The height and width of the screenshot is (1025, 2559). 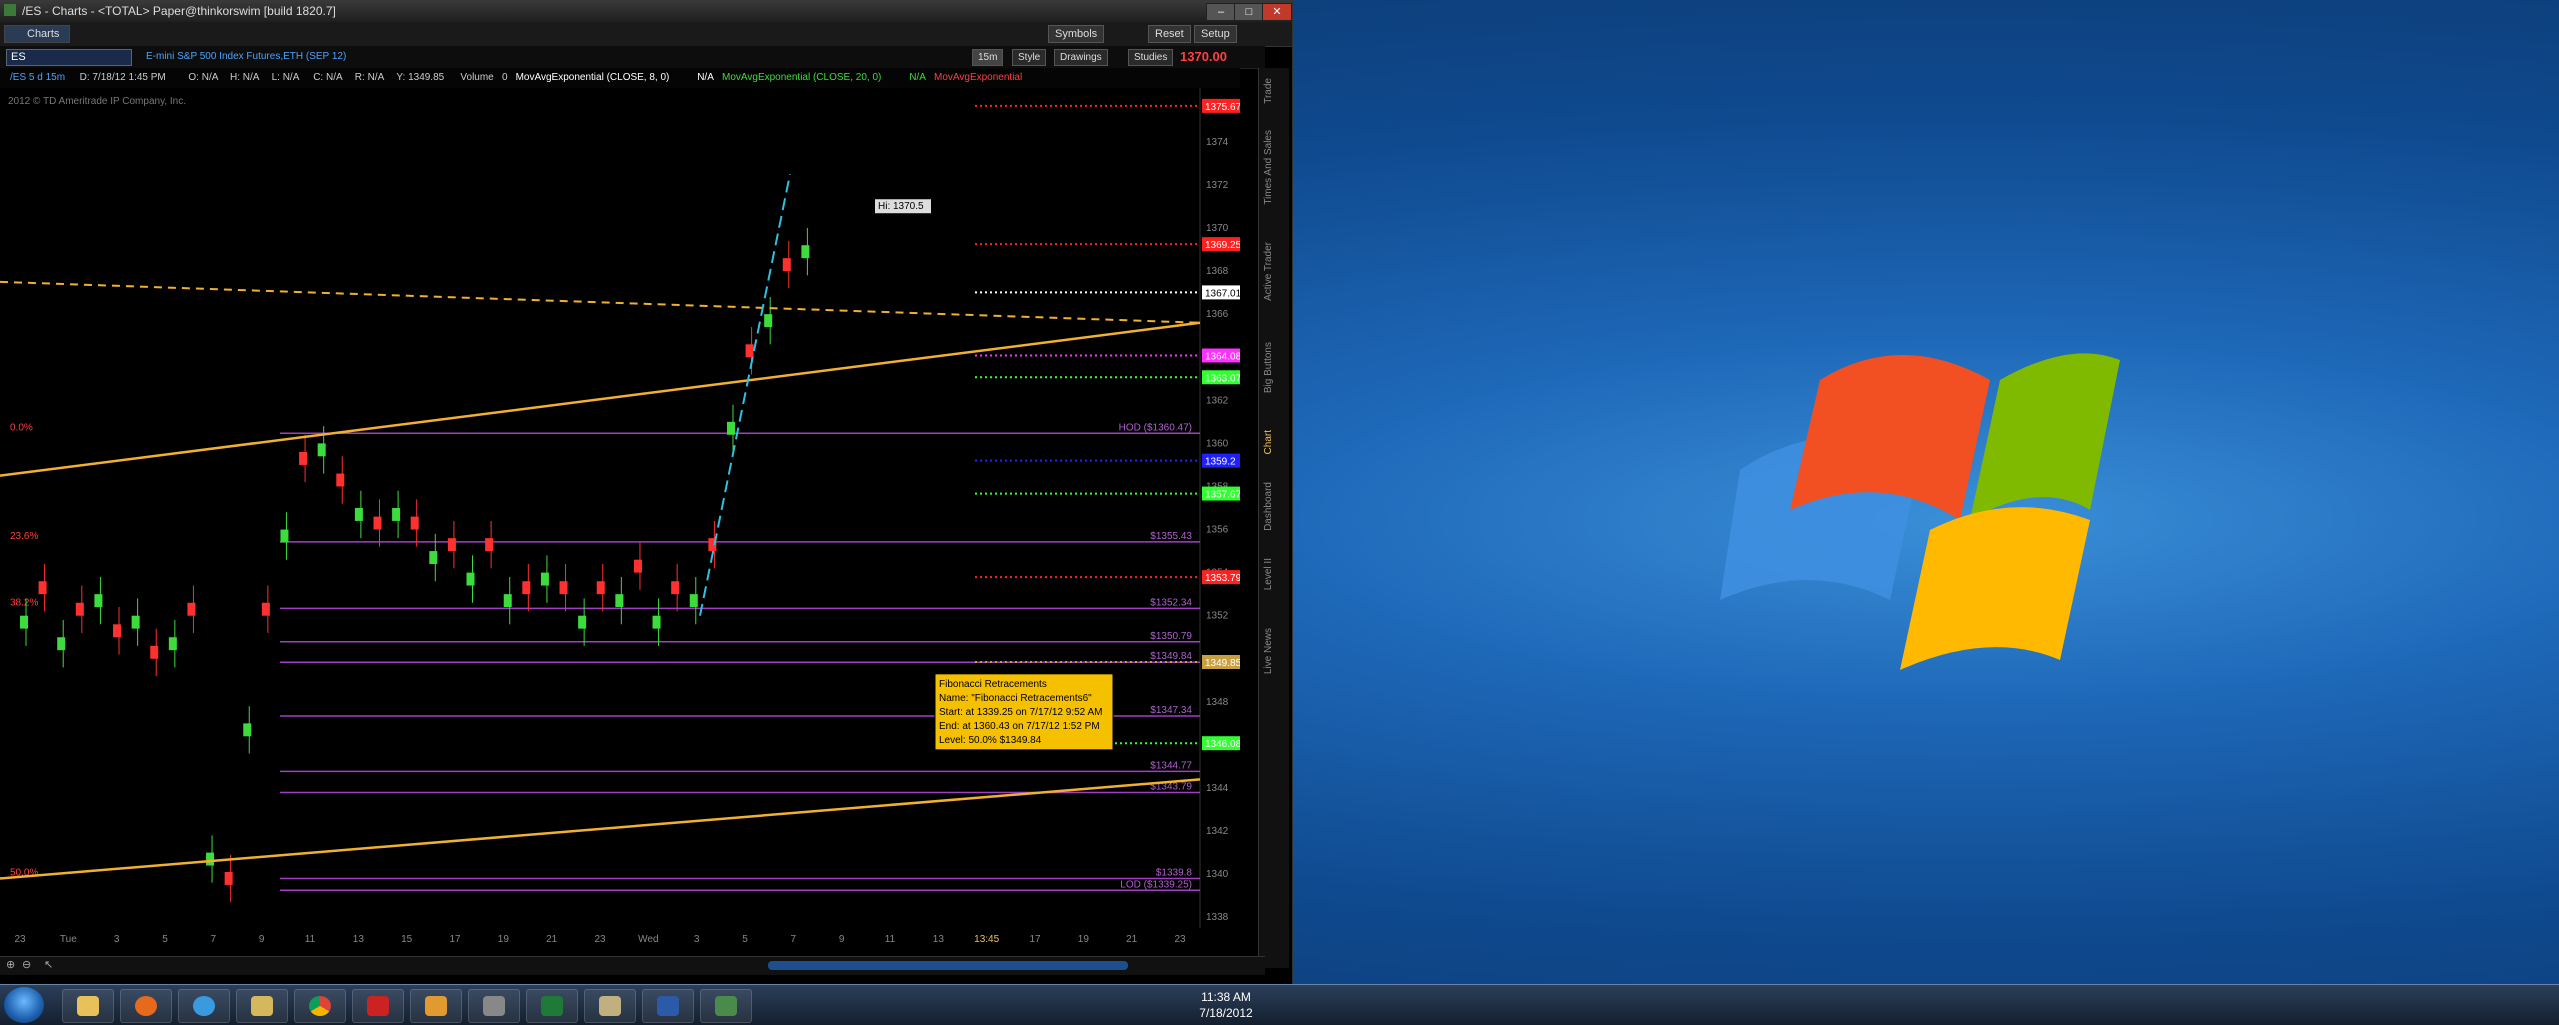 I want to click on fib-level-price: $1352.34, so click(x=1171, y=602).